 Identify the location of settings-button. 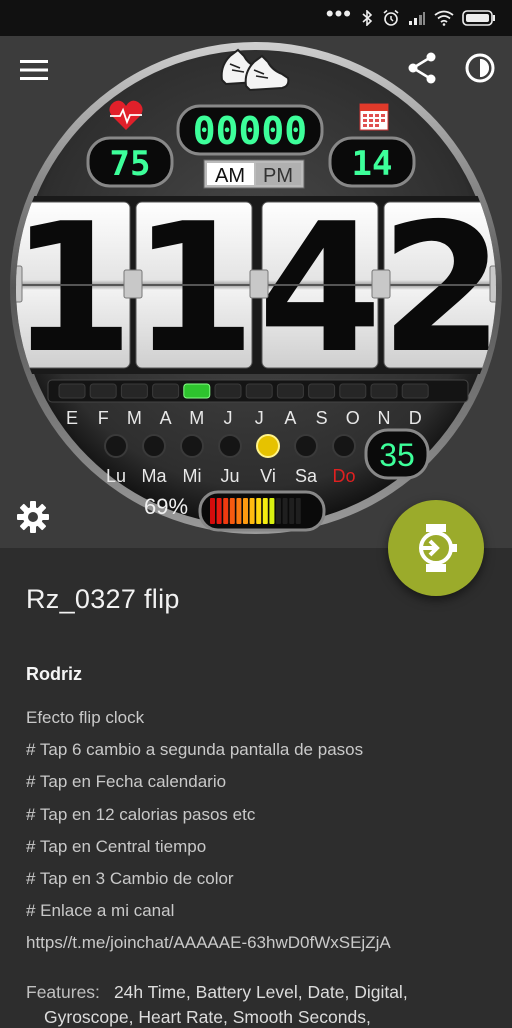
(33, 517).